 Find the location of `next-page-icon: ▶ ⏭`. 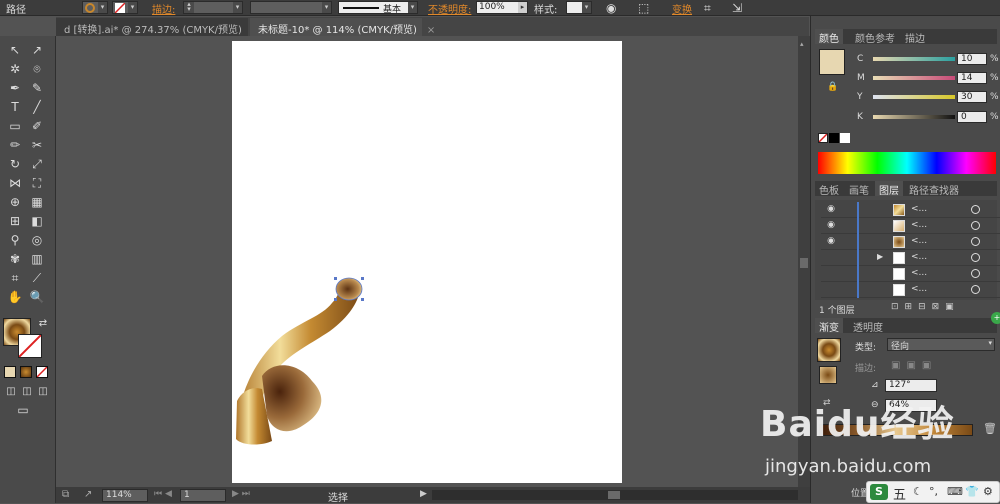

next-page-icon: ▶ ⏭ is located at coordinates (241, 494).